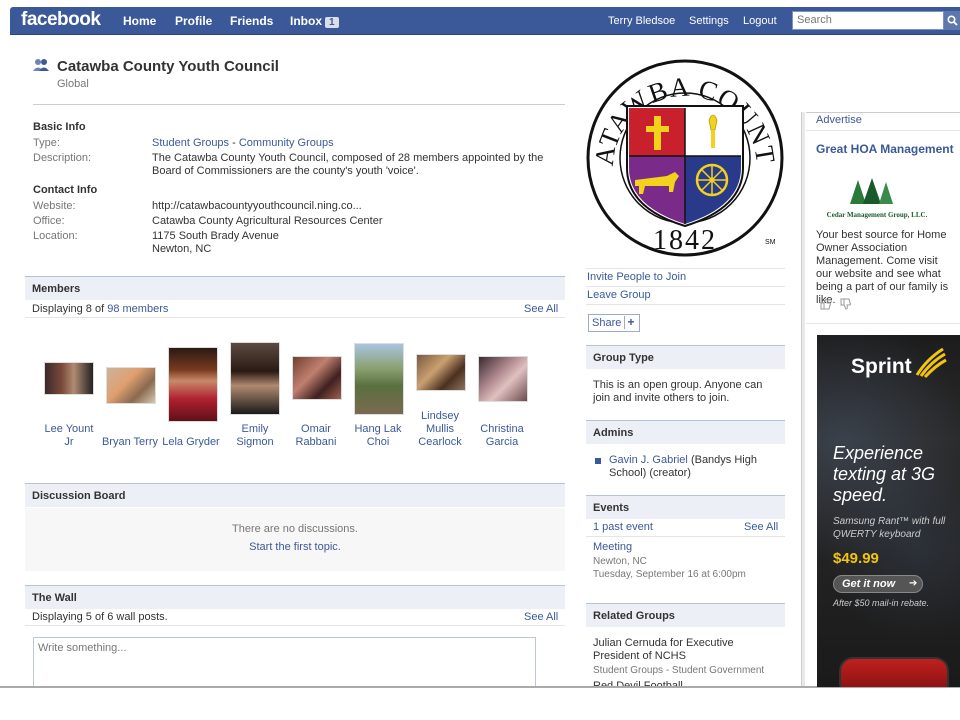 The height and width of the screenshot is (720, 960). What do you see at coordinates (541, 309) in the screenshot?
I see `members-see-all-link: See All` at bounding box center [541, 309].